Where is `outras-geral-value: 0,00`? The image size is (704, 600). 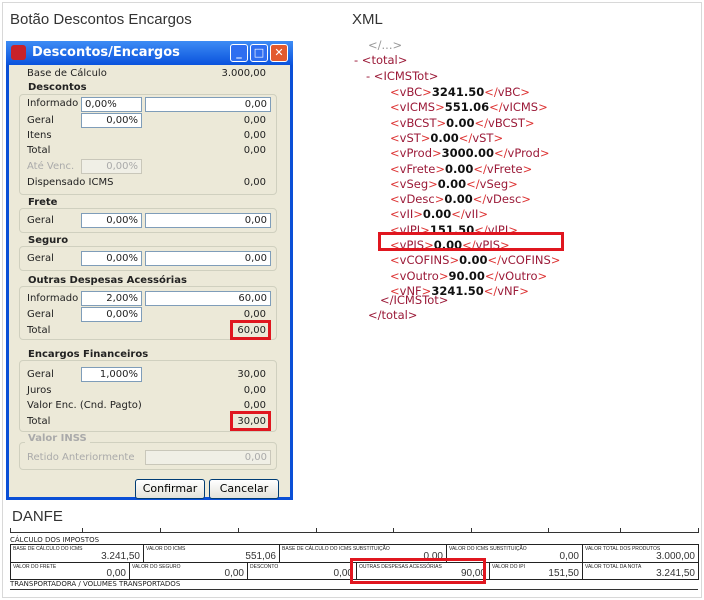 outras-geral-value: 0,00 is located at coordinates (254, 314).